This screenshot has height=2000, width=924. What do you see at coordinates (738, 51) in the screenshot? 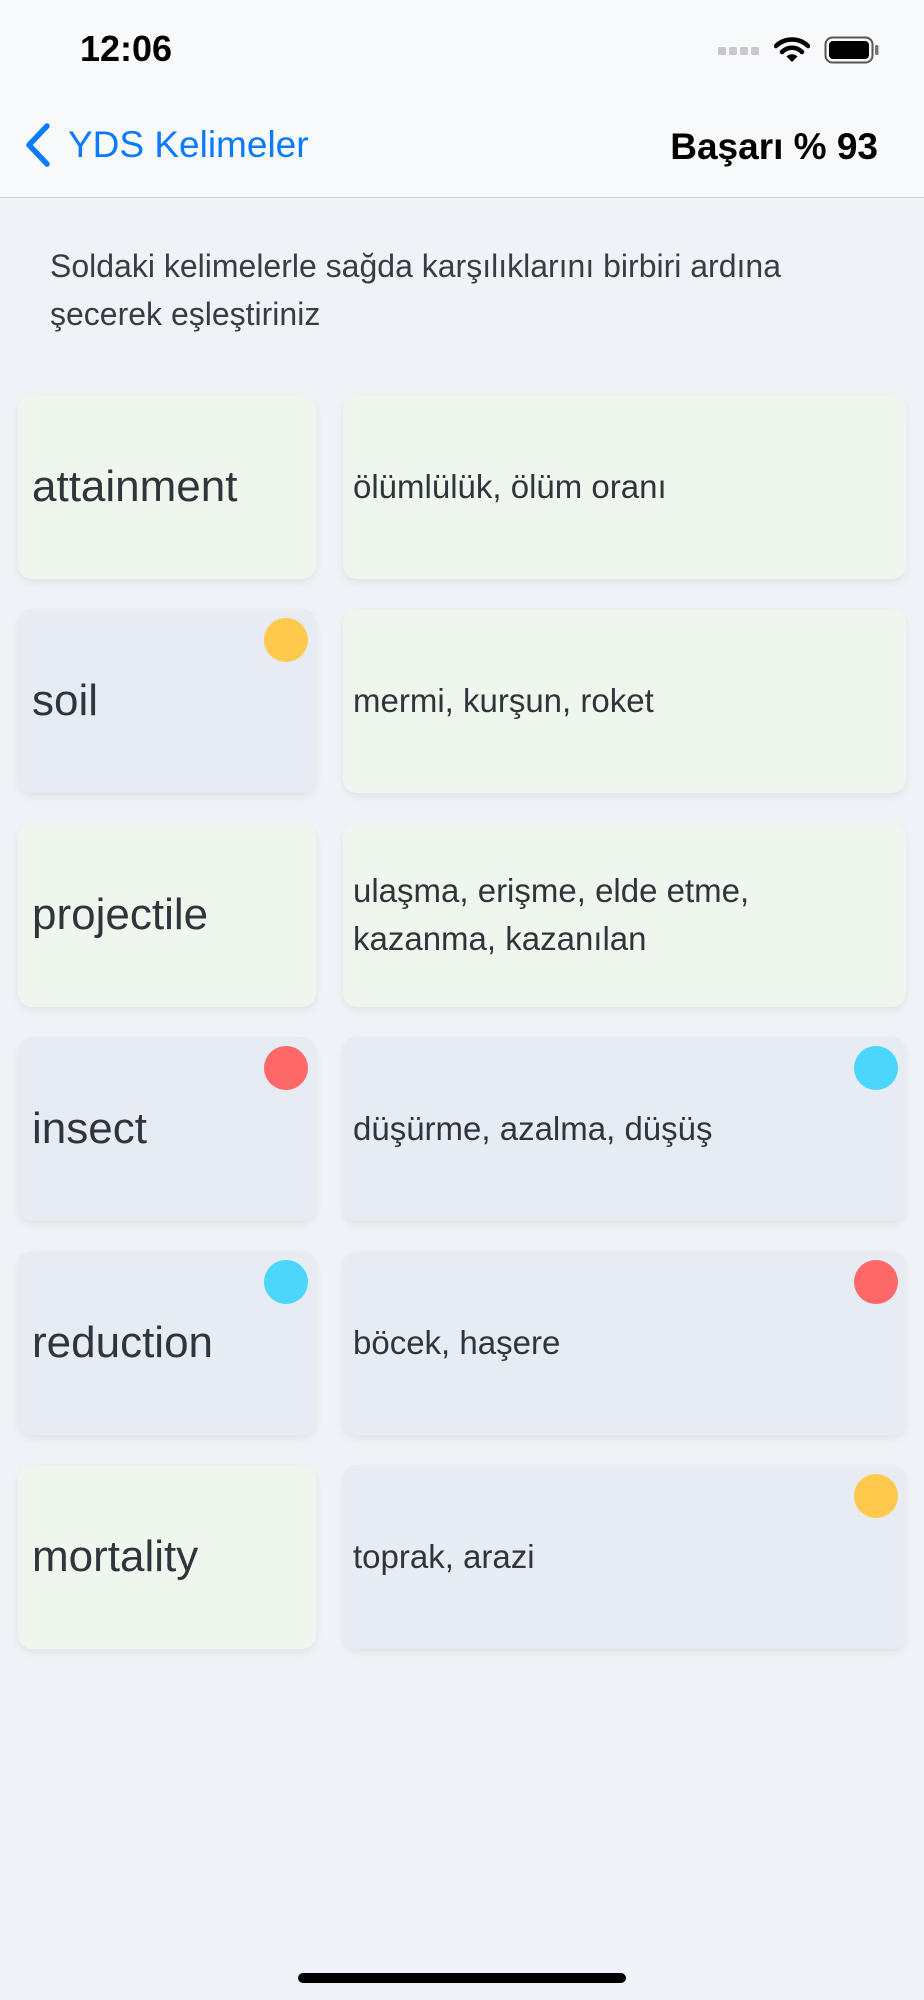
I see `cellular-signal-icon` at bounding box center [738, 51].